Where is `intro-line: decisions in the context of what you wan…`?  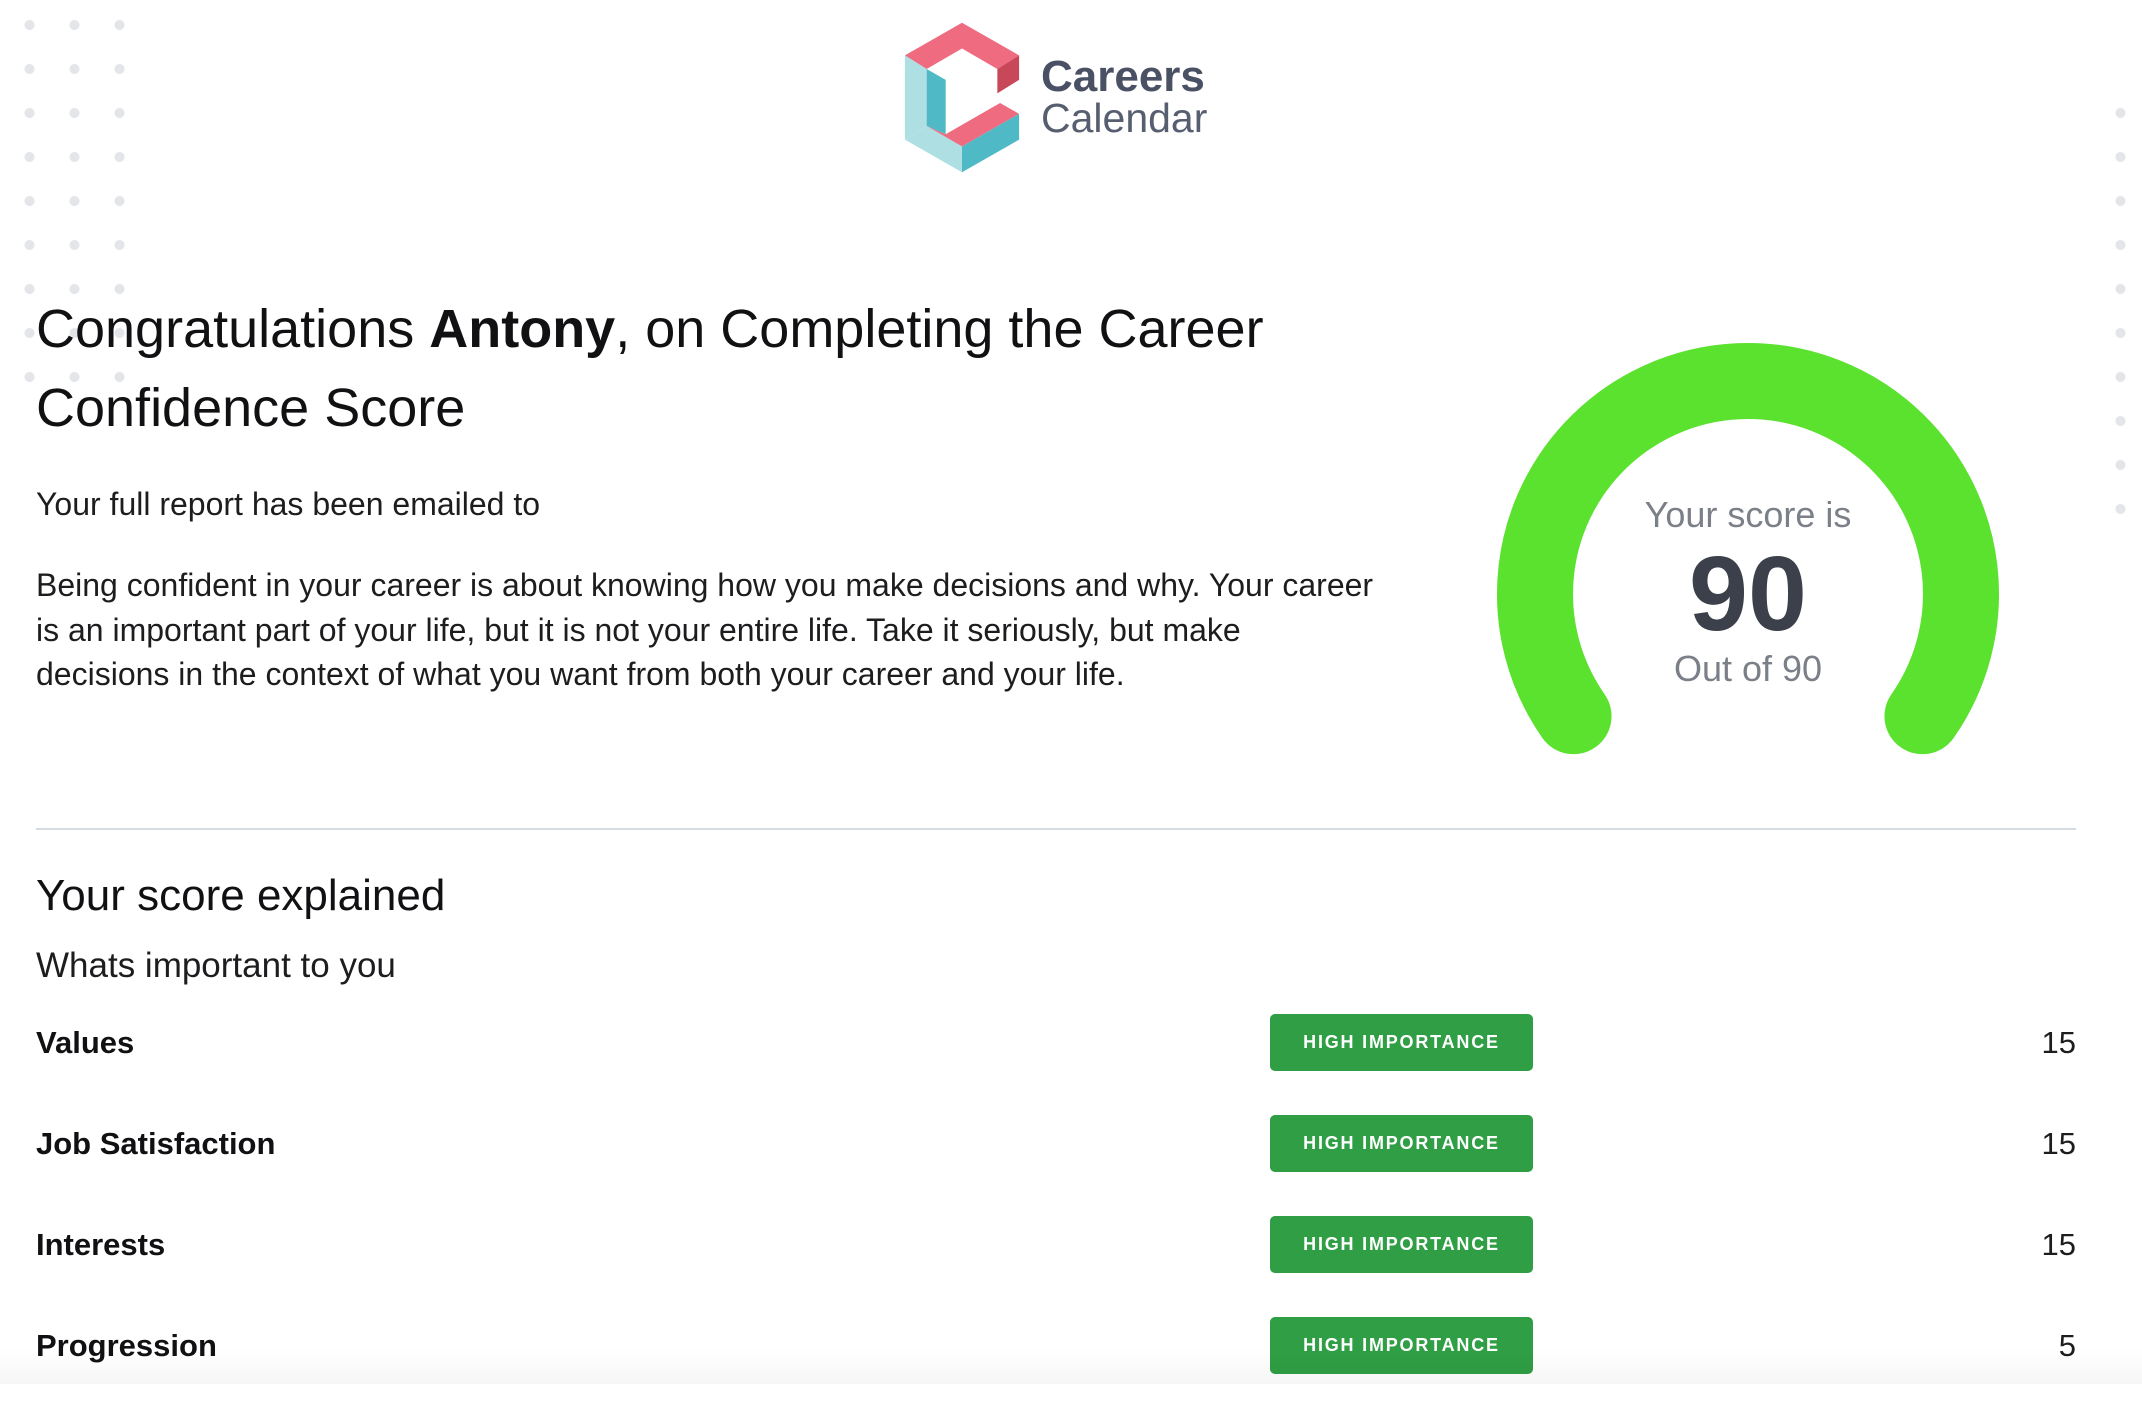
intro-line: decisions in the context of what you wan… is located at coordinates (580, 674).